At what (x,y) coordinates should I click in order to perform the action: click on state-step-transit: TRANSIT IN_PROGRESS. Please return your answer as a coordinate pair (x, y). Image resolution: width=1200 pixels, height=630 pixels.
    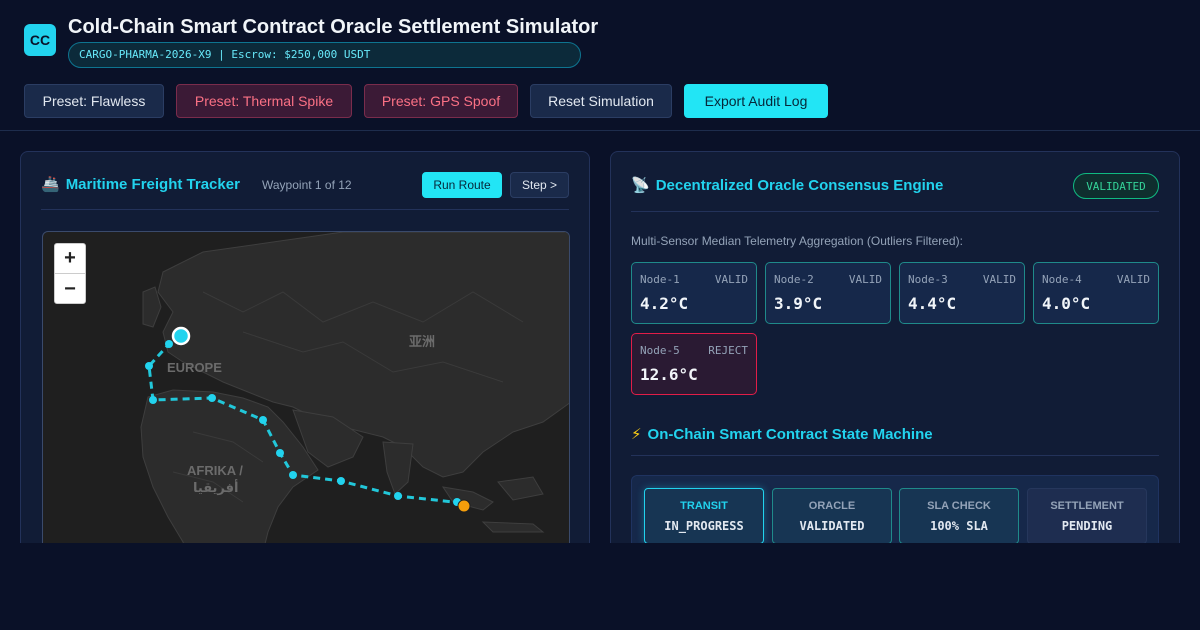
    Looking at the image, I should click on (704, 516).